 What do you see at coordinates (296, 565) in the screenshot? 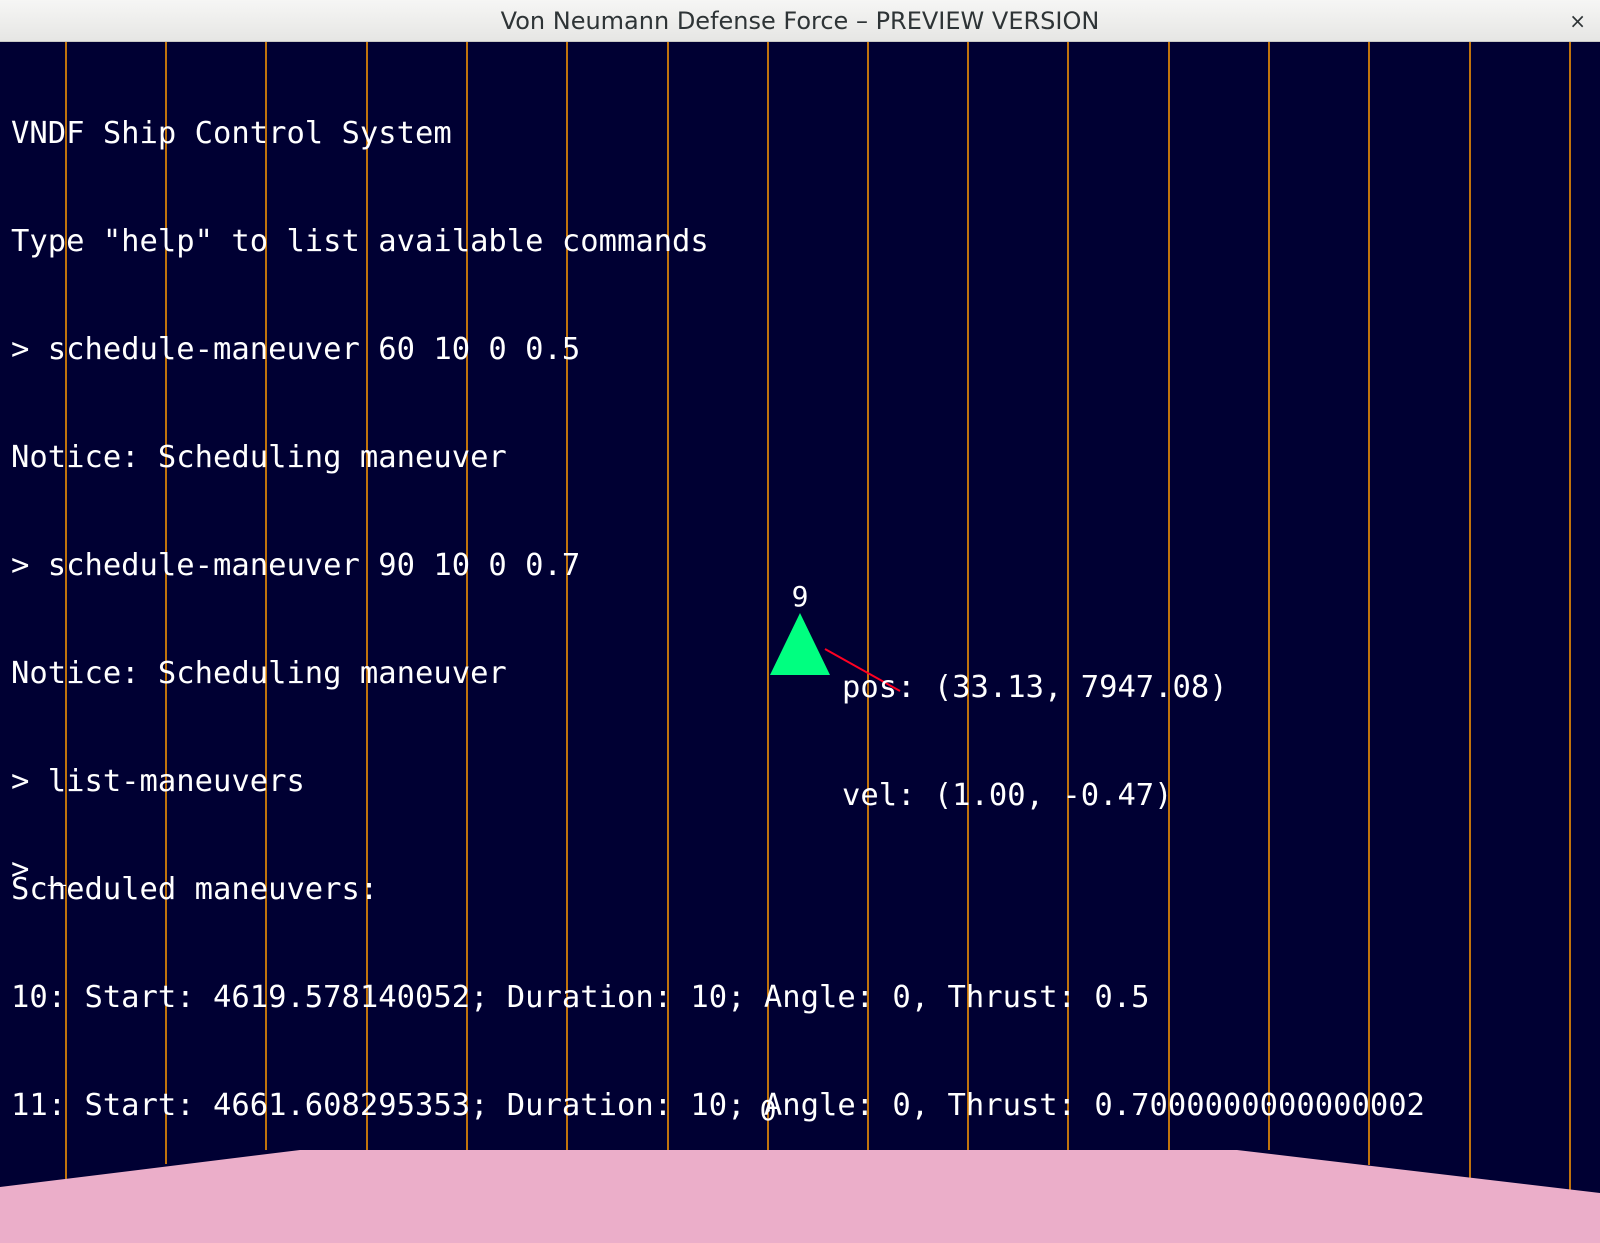
I see `console-line: > schedule-maneuver 90 10 0 0.7` at bounding box center [296, 565].